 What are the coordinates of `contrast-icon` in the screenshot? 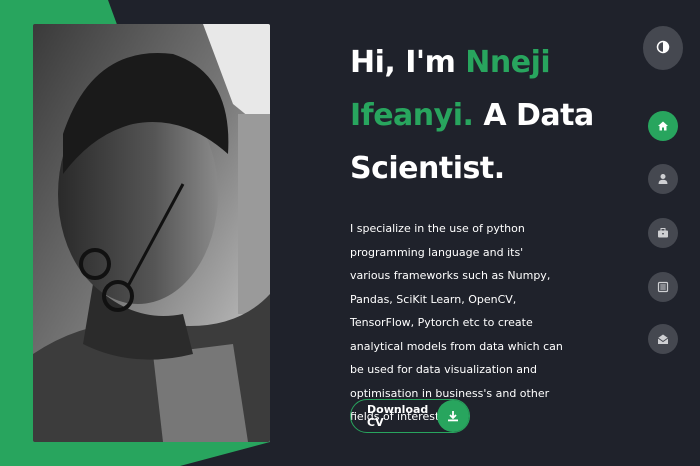 It's located at (663, 48).